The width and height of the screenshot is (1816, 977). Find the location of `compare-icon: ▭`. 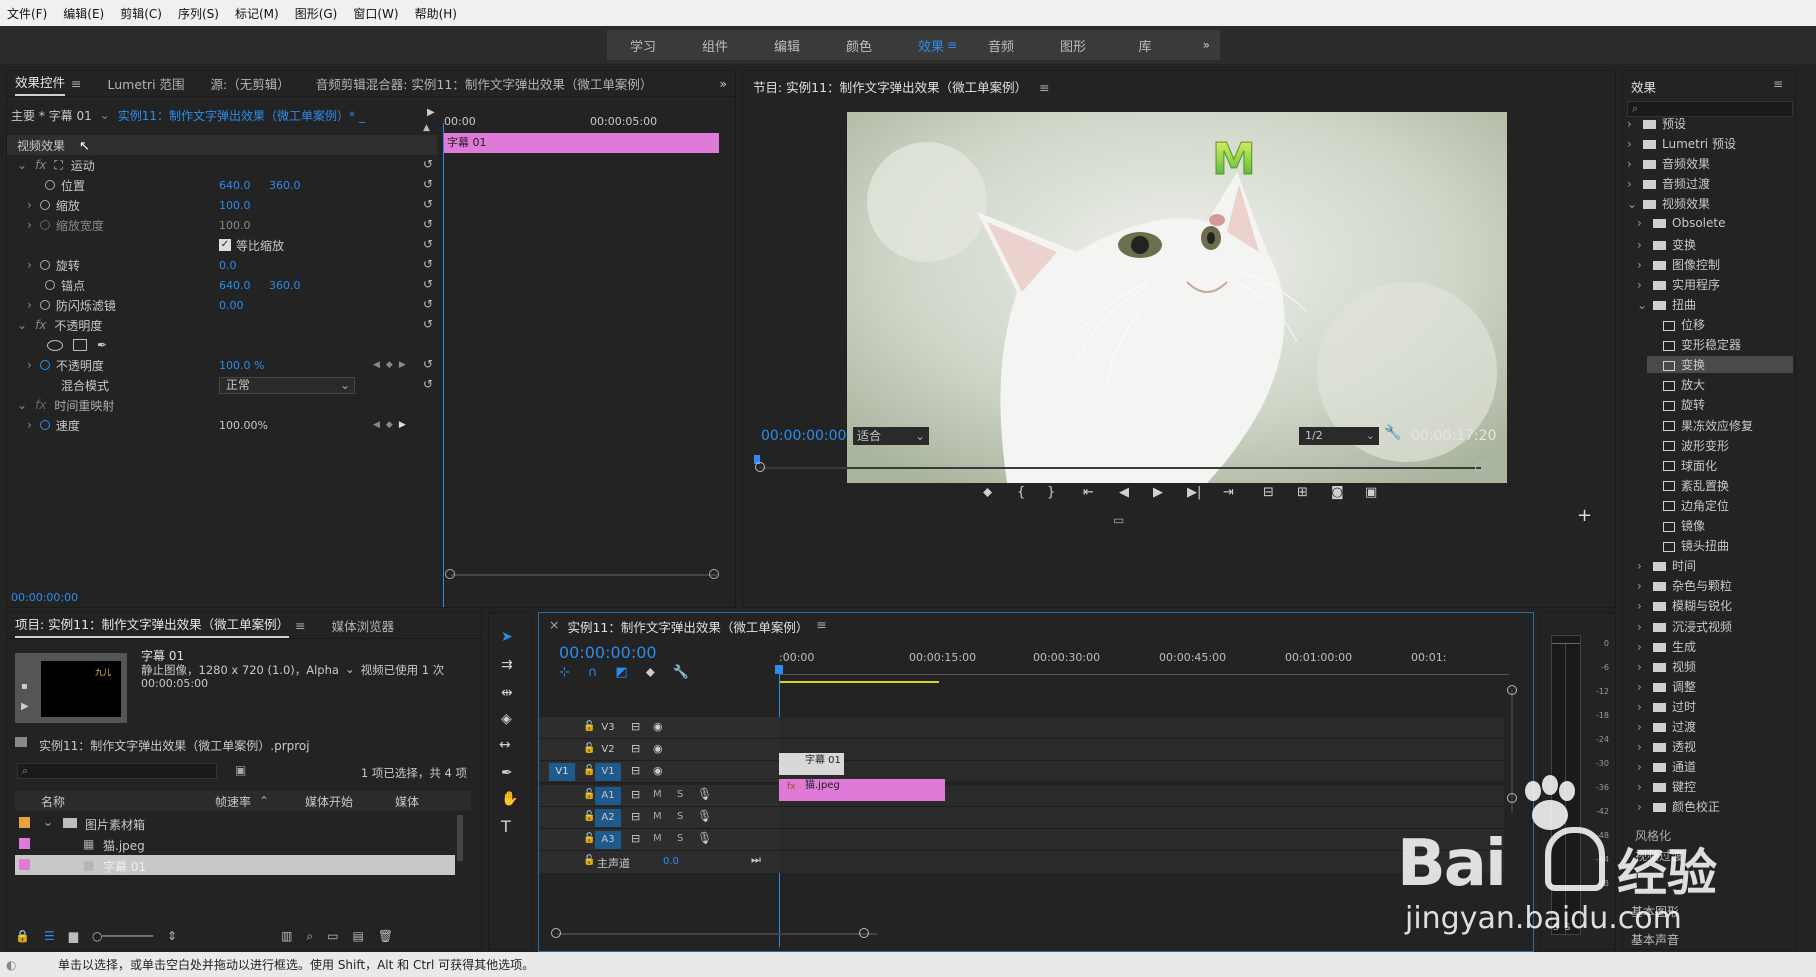

compare-icon: ▭ is located at coordinates (1118, 520).